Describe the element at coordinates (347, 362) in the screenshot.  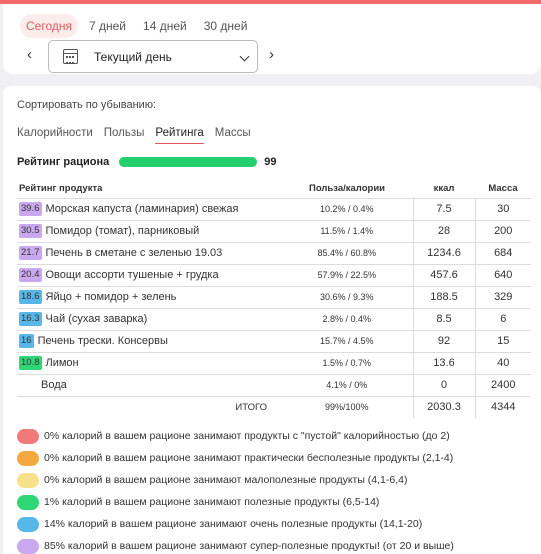
I see `benefit-calories-cell: 1.5% / 0.7%` at that location.